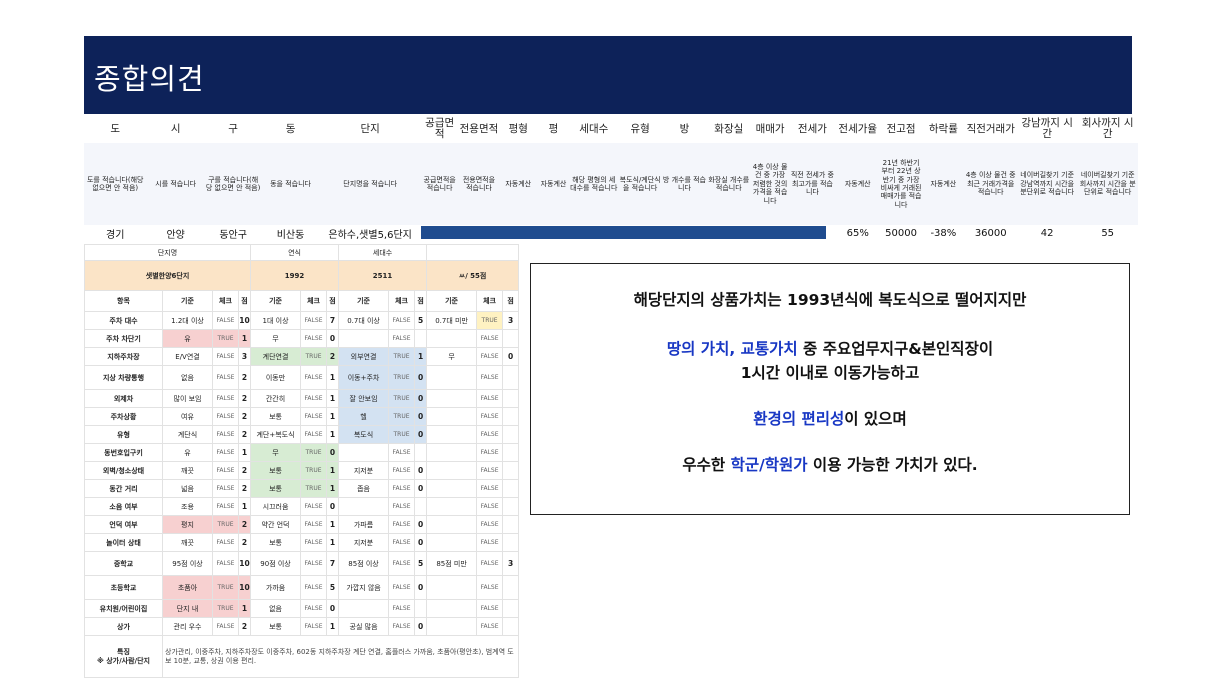 The image size is (1216, 684). Describe the element at coordinates (364, 626) in the screenshot. I see `standard-cell: 공실 많음` at that location.